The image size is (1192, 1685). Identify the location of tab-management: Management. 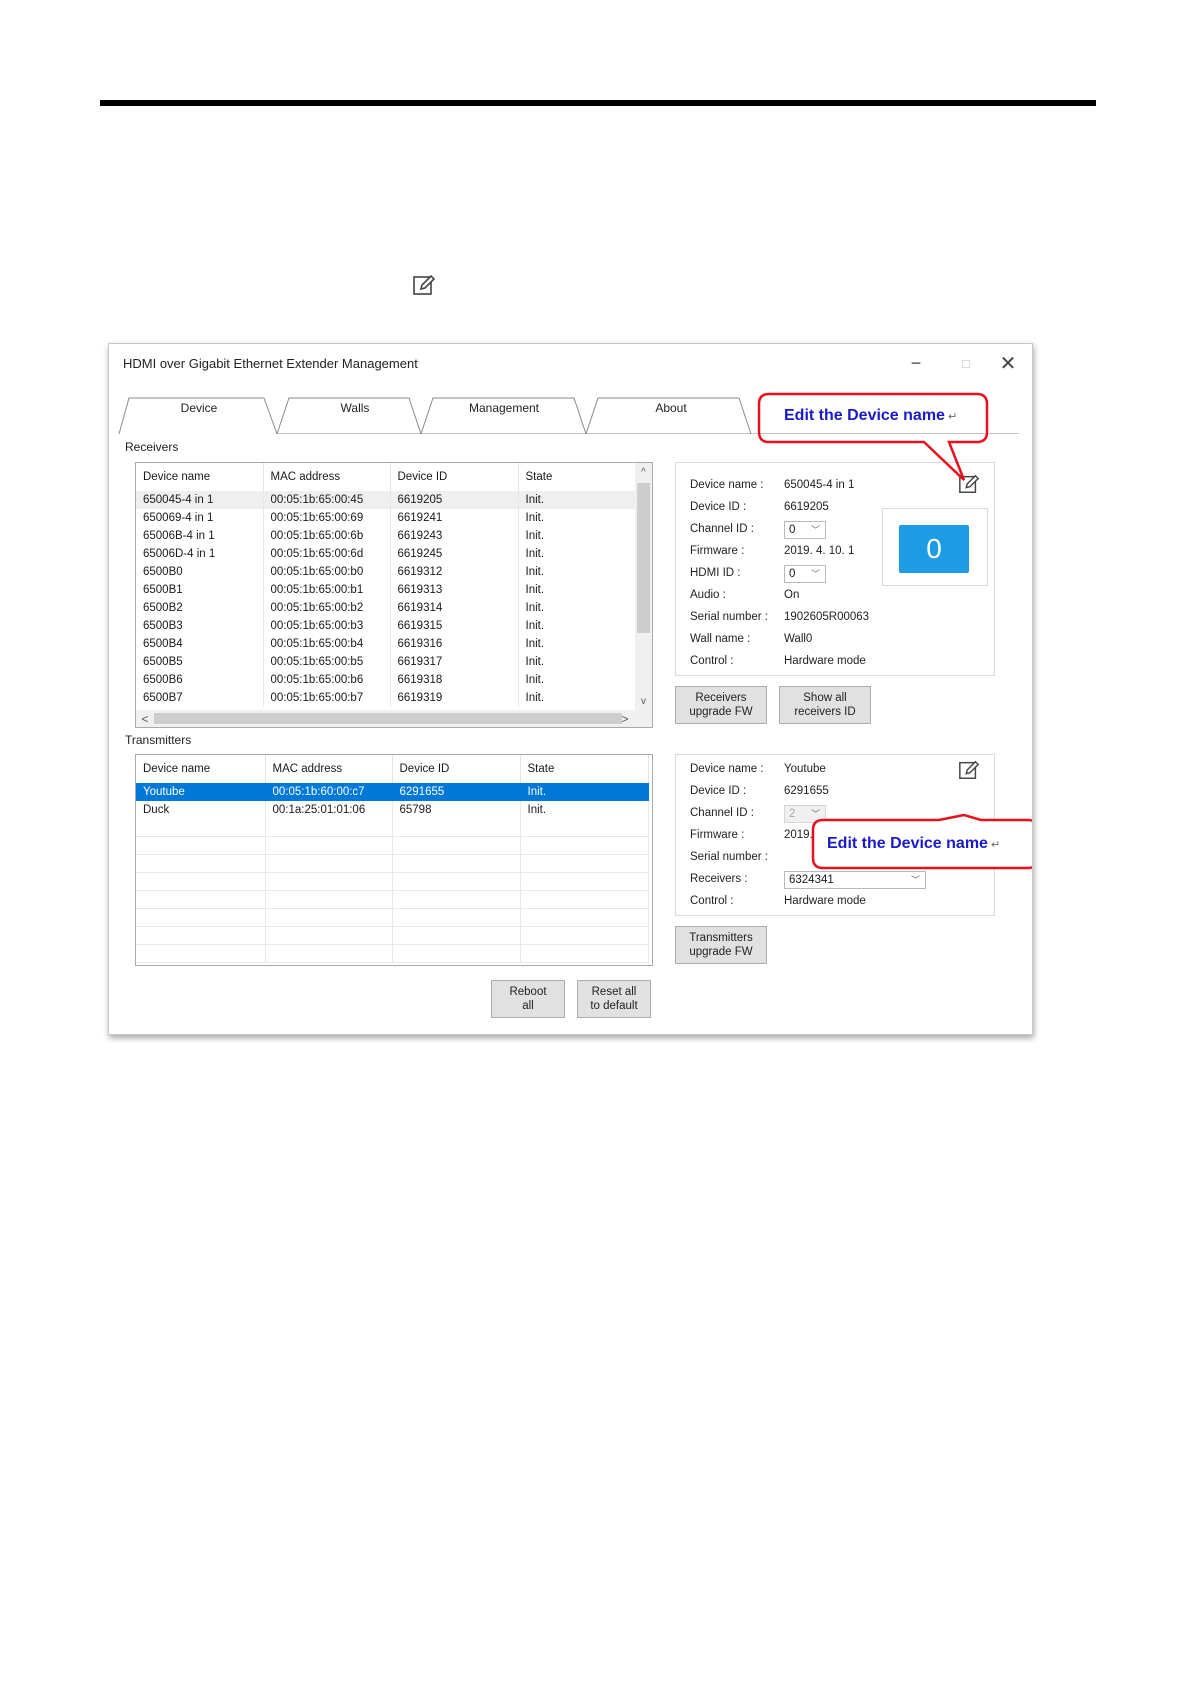
(504, 408).